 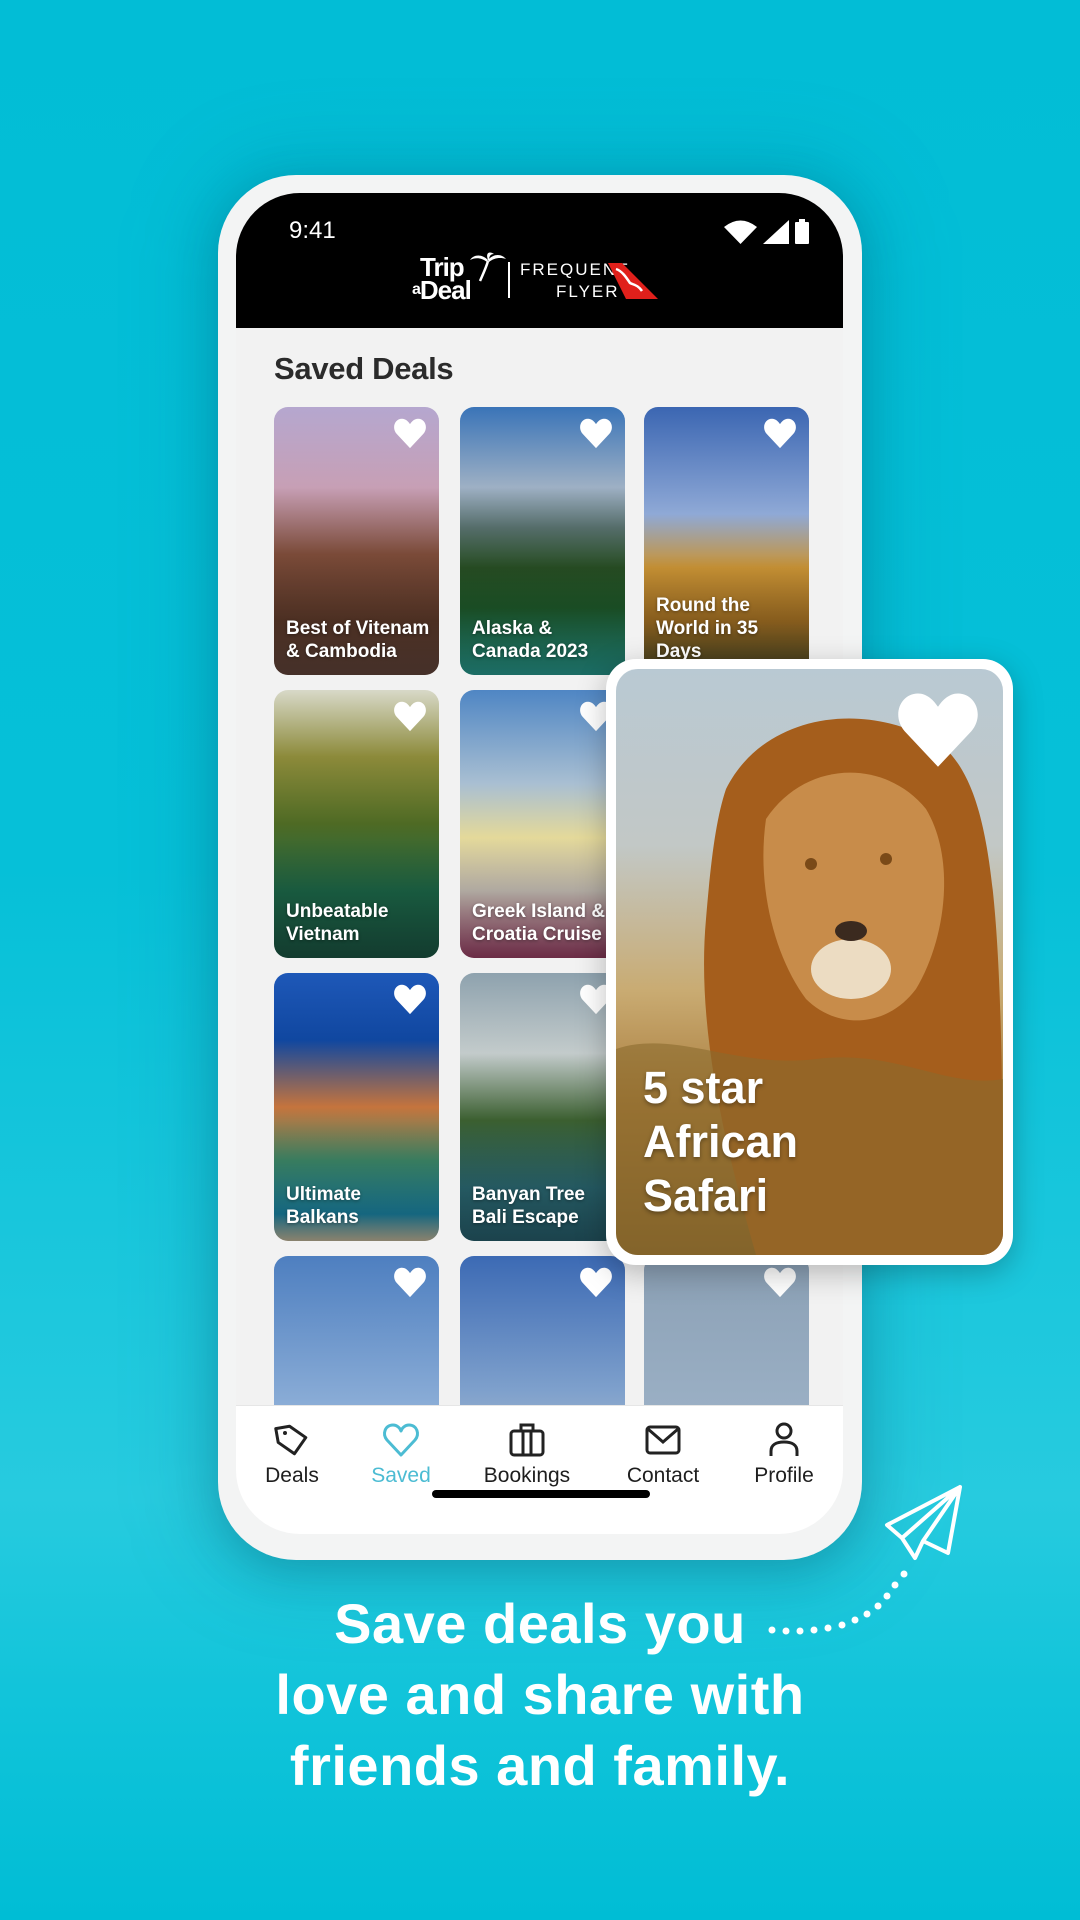 I want to click on tag-icon, so click(x=291, y=1440).